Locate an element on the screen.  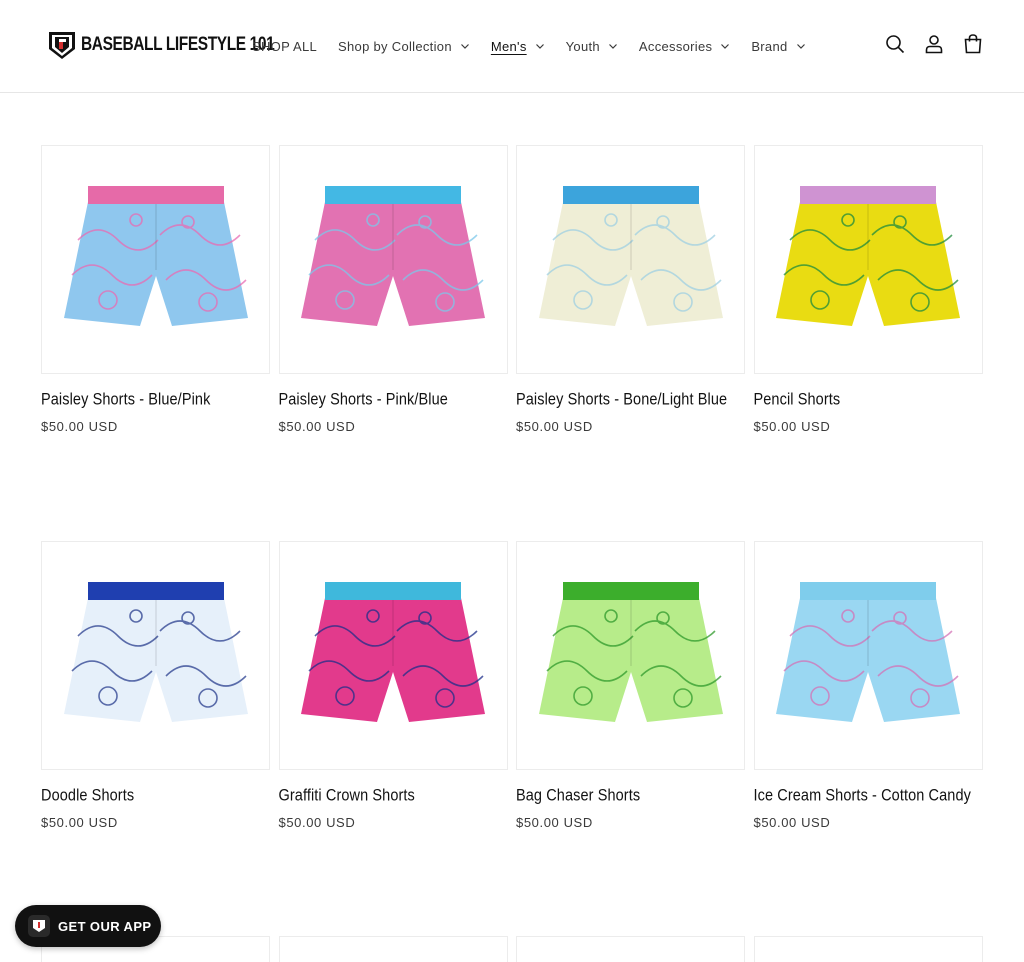
nav-item-shop-all: SHOP ALL is located at coordinates (284, 46).